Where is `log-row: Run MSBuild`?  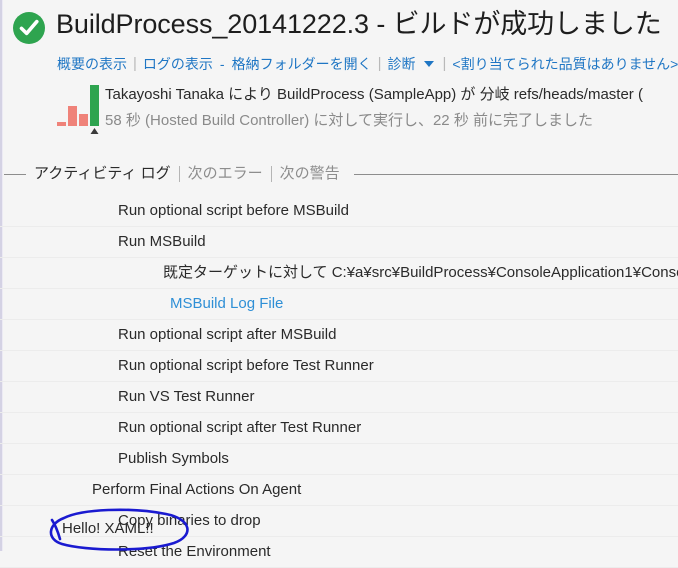
log-row: Run MSBuild is located at coordinates (339, 242).